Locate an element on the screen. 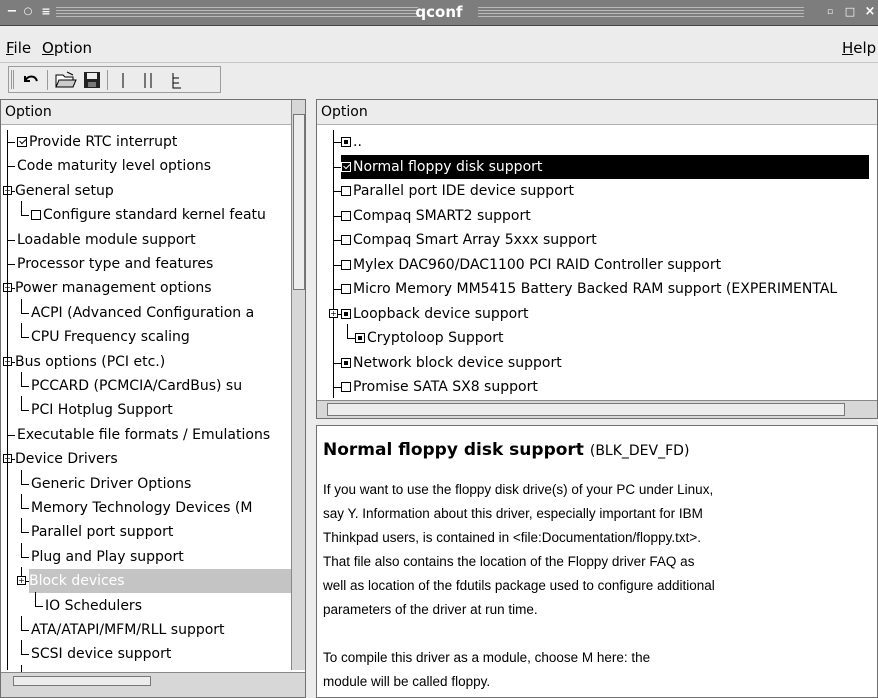  left-tree-row: ACPI (Advanced Configuration a is located at coordinates (160, 313).